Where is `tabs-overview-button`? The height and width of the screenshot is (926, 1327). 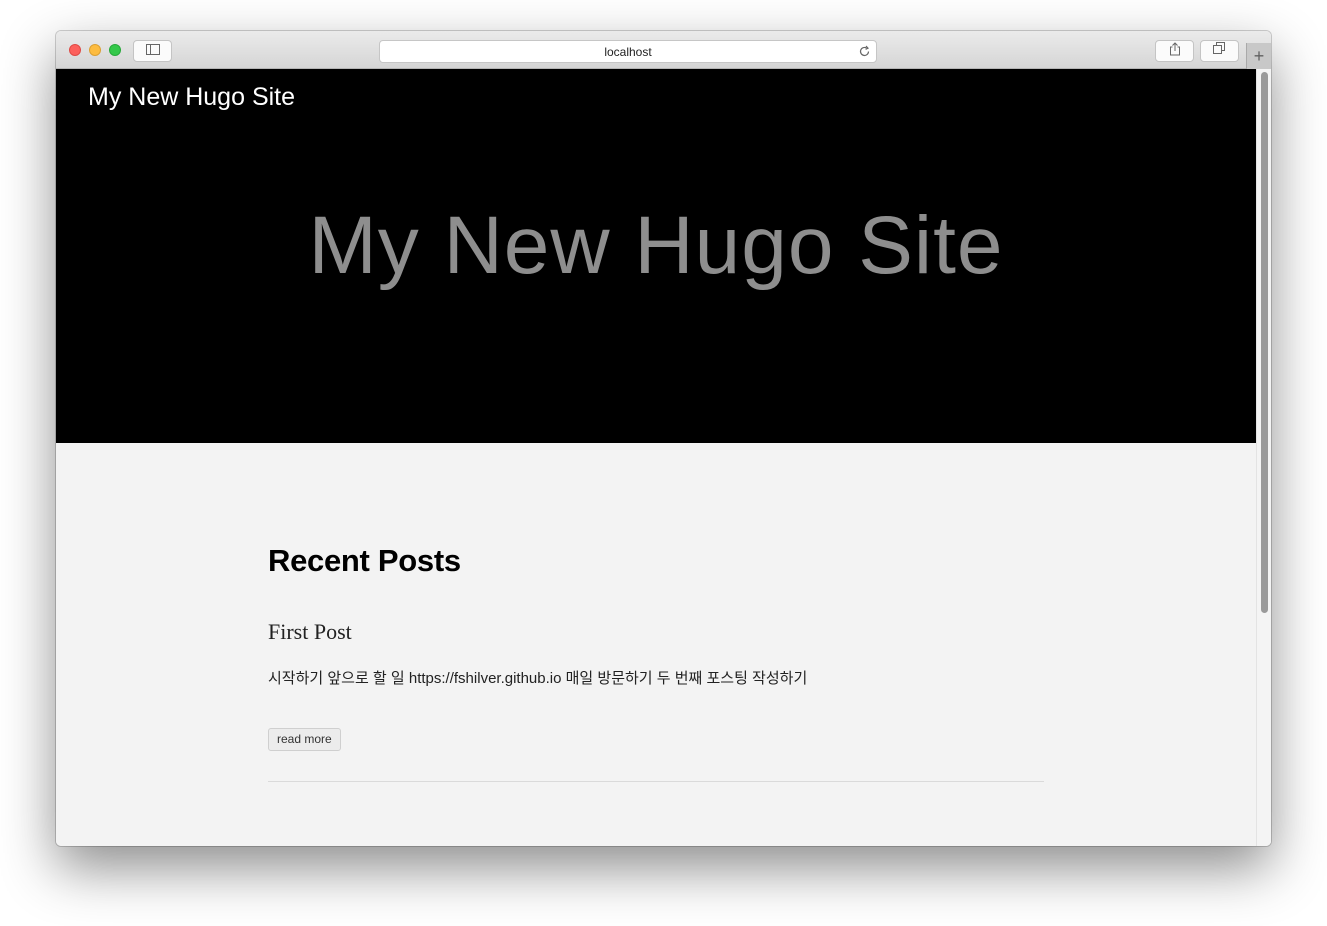
tabs-overview-button is located at coordinates (1219, 51).